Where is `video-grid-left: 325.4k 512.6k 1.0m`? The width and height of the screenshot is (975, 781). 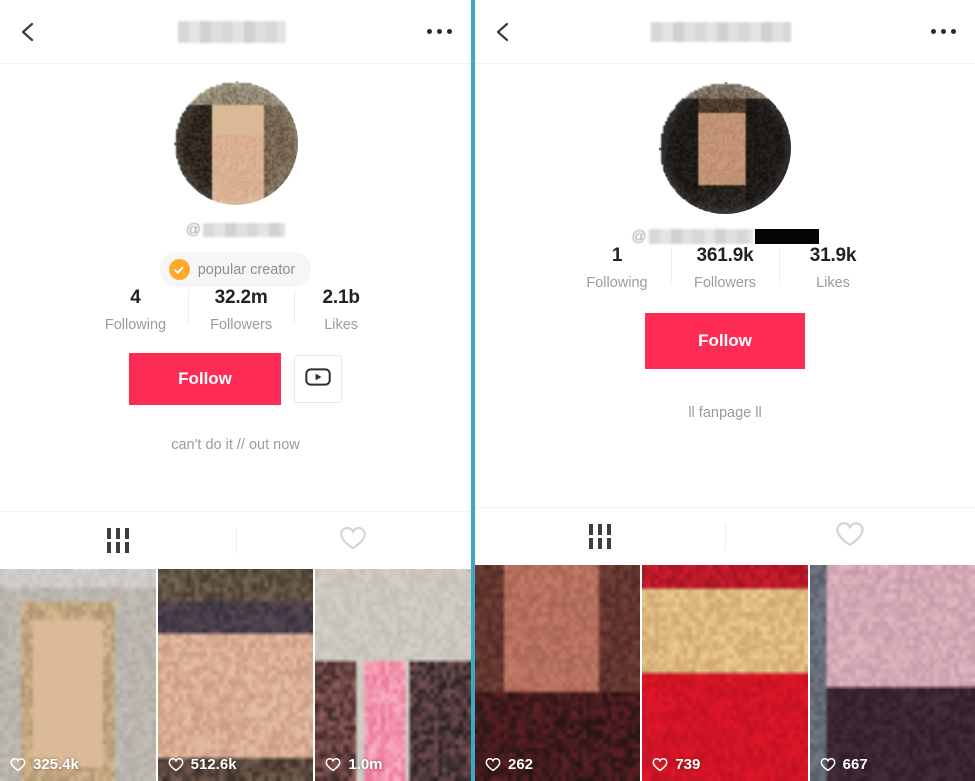
video-grid-left: 325.4k 512.6k 1.0m is located at coordinates (235, 675).